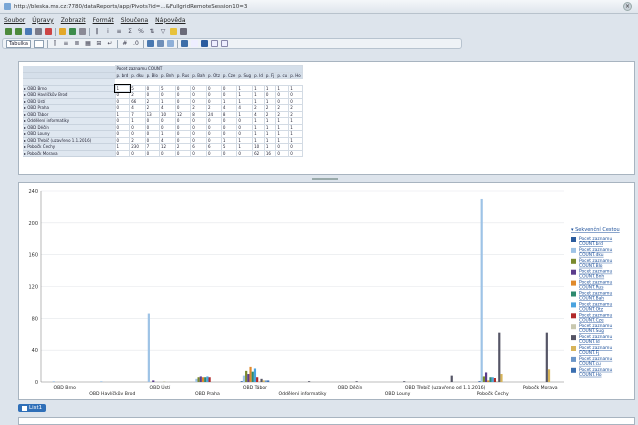 Image resolution: width=638 pixels, height=425 pixels. Describe the element at coordinates (282, 75) in the screenshot. I see `pivot-col-header: p. cu` at that location.